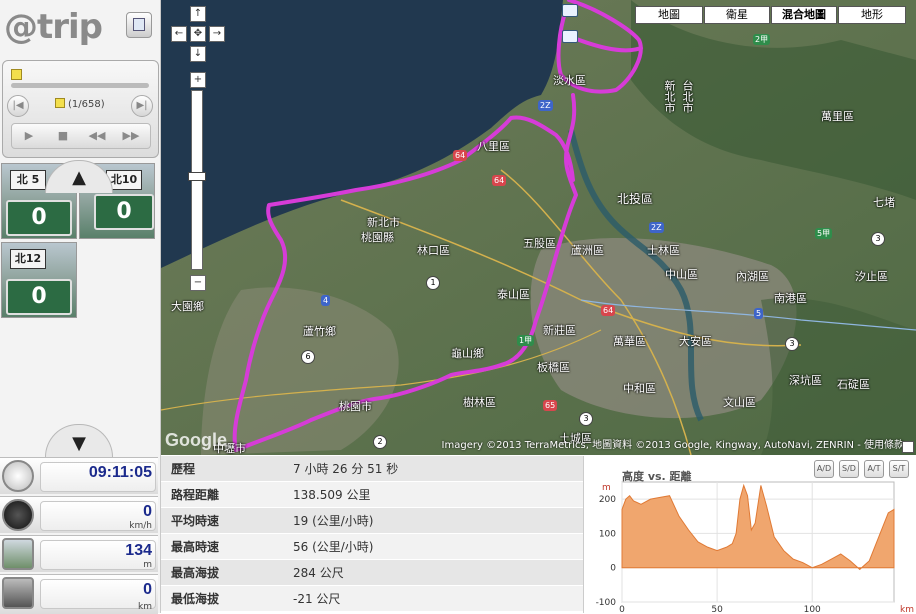  What do you see at coordinates (138, 550) in the screenshot?
I see `altitude-value: 134` at bounding box center [138, 550].